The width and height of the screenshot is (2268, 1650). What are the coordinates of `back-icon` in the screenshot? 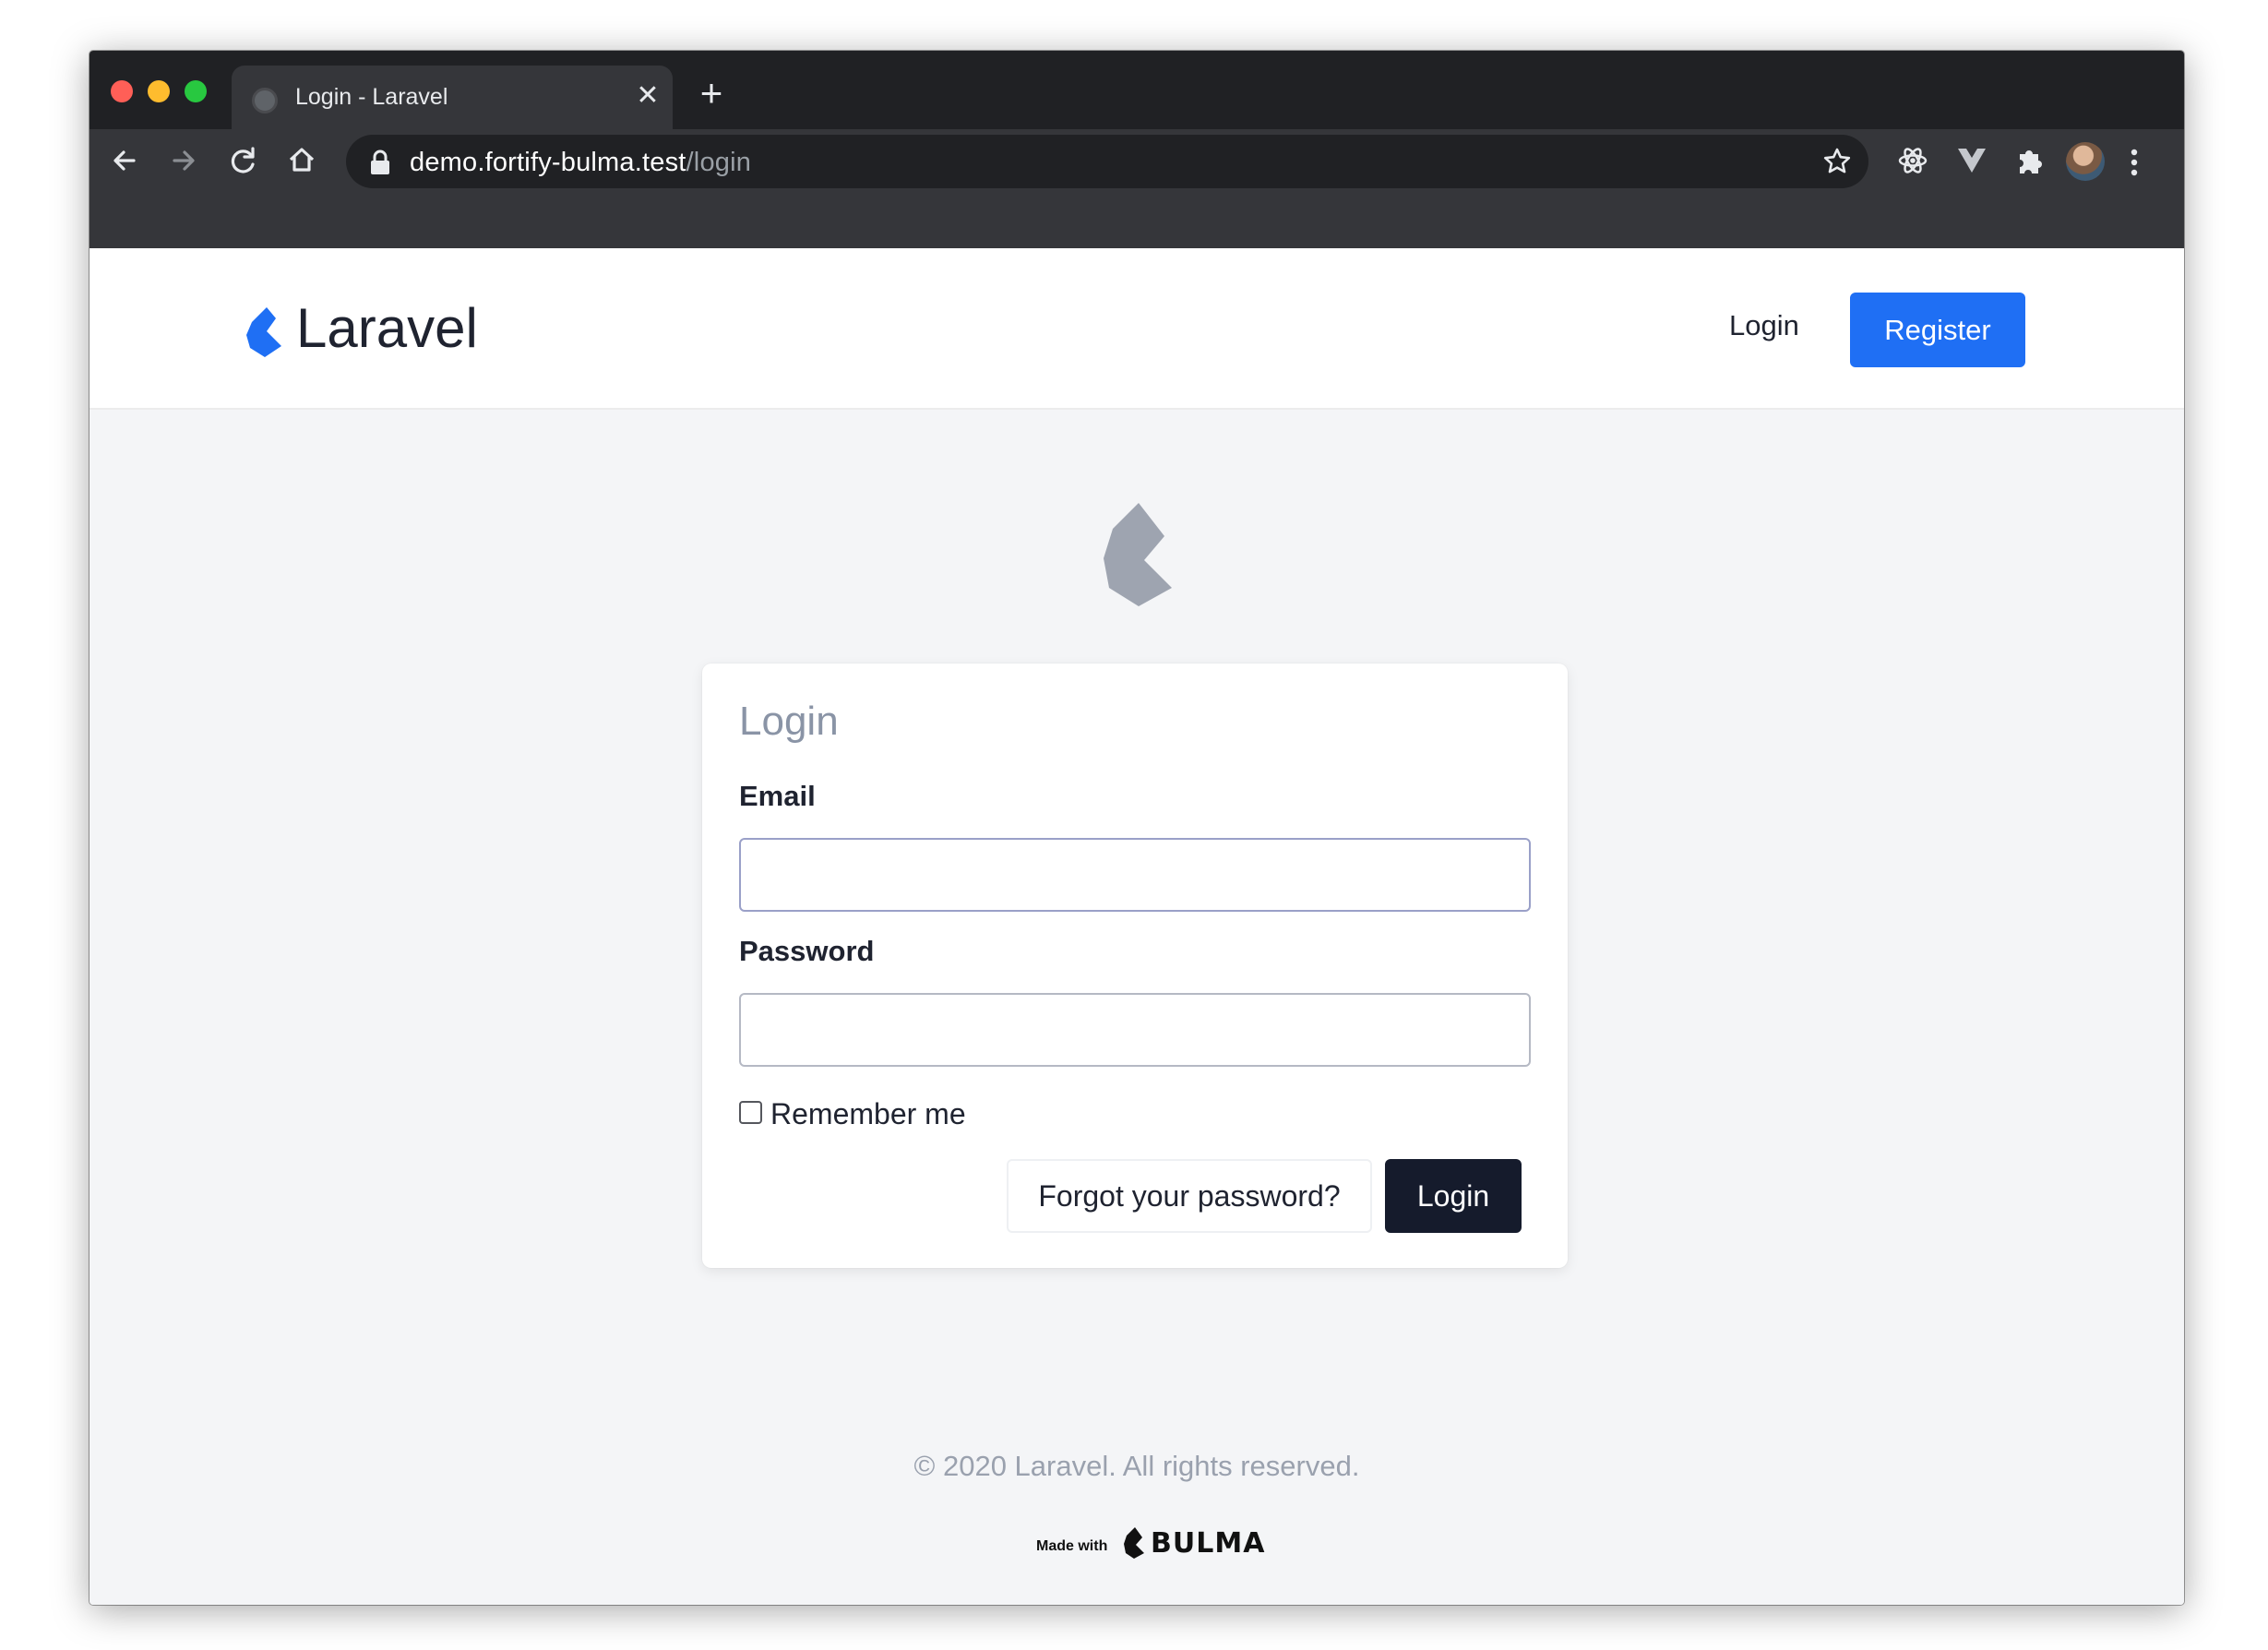 It's located at (124, 160).